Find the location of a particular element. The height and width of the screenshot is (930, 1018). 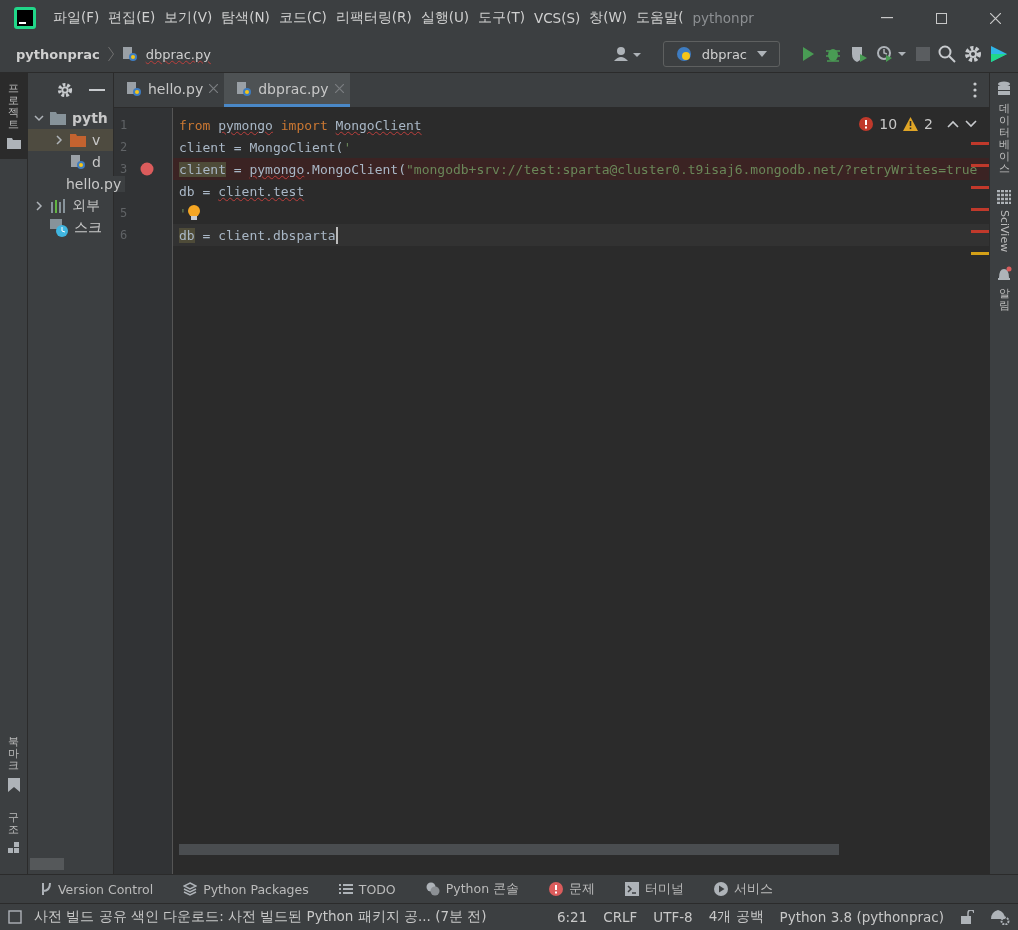

terminal-icon is located at coordinates (632, 889).